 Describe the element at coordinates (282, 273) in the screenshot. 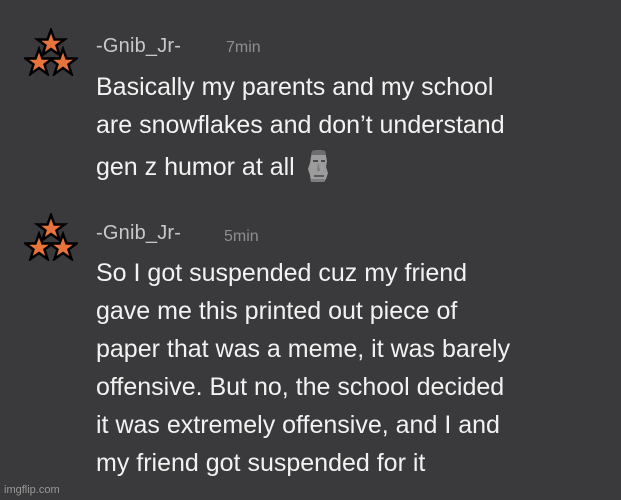

I see `message-line: So I got suspended cuz my friend` at that location.